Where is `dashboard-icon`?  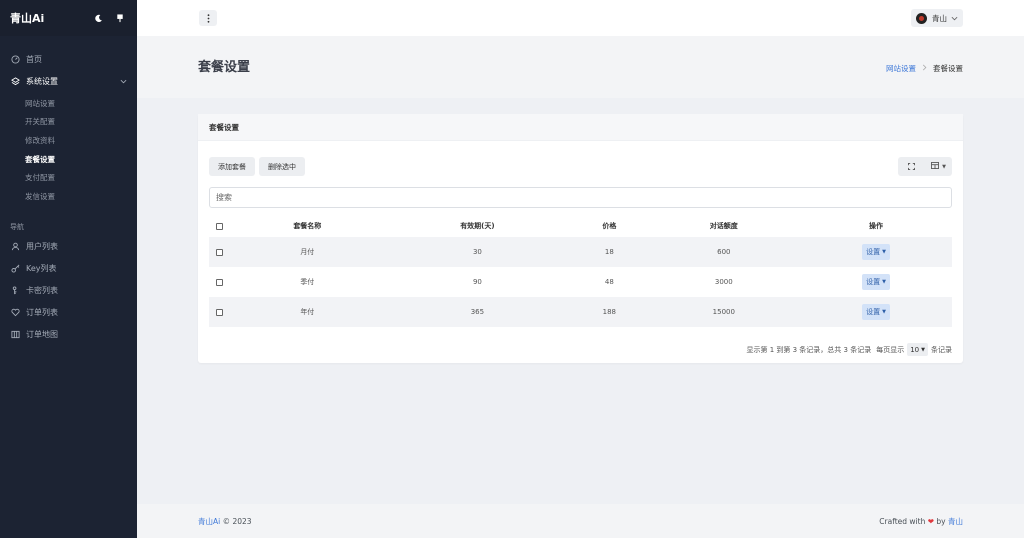
dashboard-icon is located at coordinates (15, 59).